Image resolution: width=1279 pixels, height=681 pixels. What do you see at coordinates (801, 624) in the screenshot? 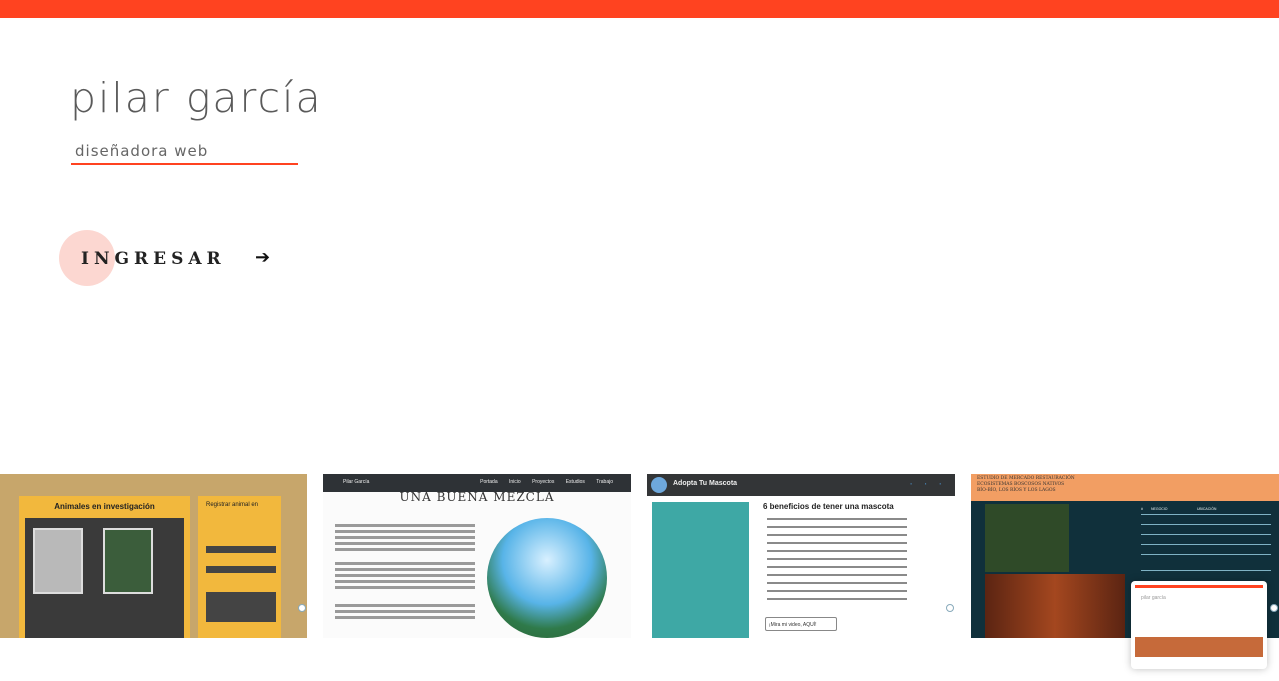
I see `video-button: ¡Mira mi video, AQUÍ!` at bounding box center [801, 624].